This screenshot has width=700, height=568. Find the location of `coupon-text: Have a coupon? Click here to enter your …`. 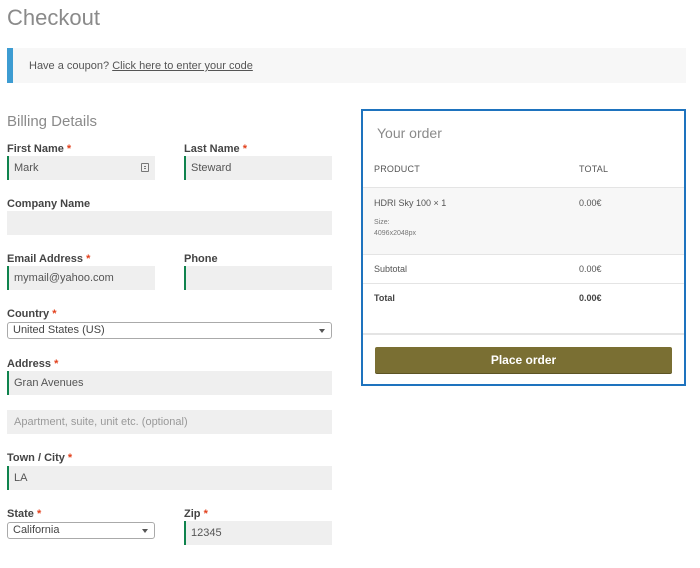

coupon-text: Have a coupon? Click here to enter your … is located at coordinates (141, 66).